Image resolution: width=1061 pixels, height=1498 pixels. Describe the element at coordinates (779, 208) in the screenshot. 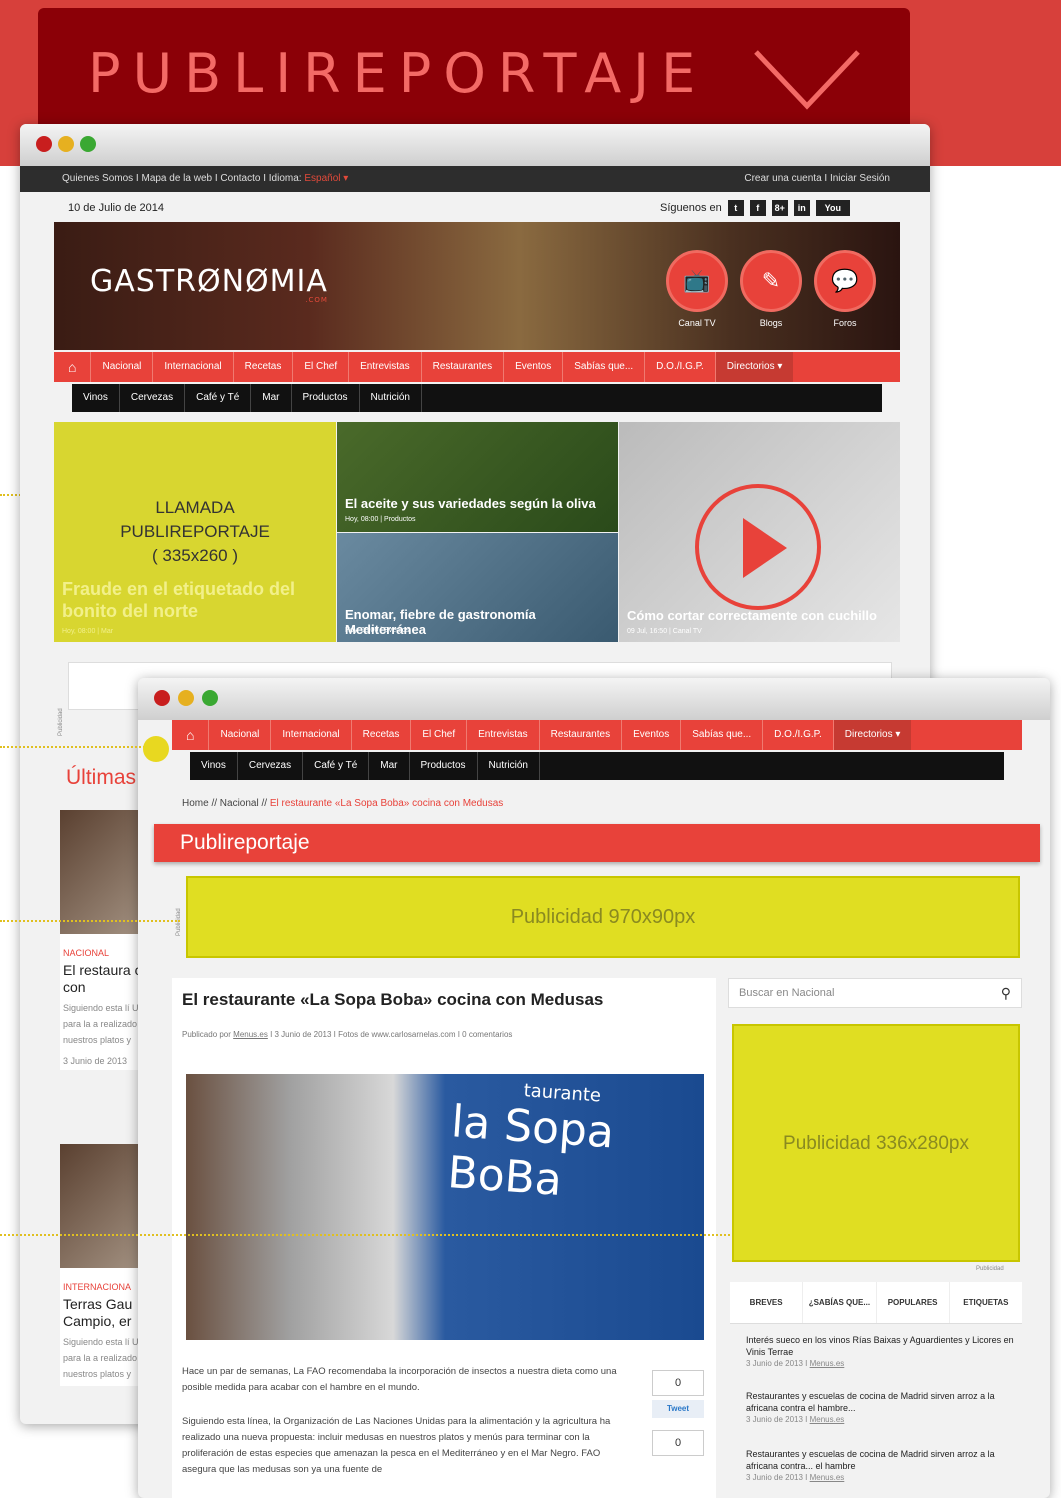

I see `googleplus-icon: 8+` at that location.